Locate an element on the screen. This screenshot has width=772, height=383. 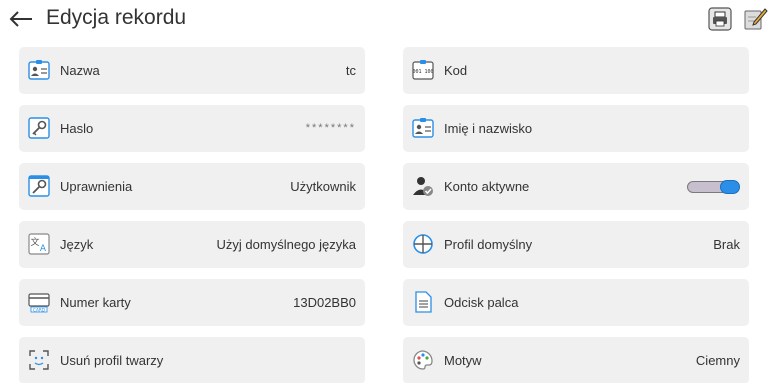
active-toggle is located at coordinates (713, 187).